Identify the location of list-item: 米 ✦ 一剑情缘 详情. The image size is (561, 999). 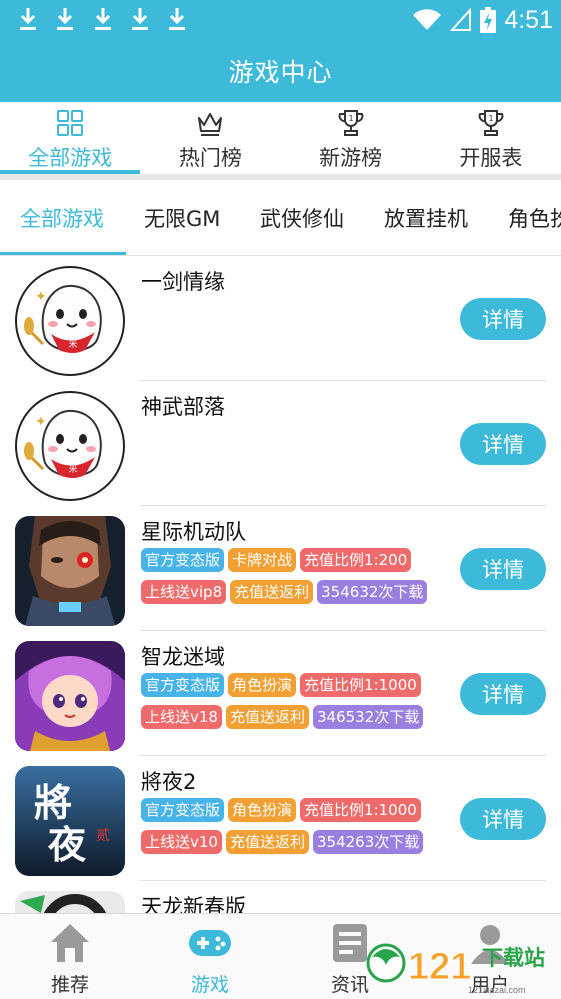
(280, 318).